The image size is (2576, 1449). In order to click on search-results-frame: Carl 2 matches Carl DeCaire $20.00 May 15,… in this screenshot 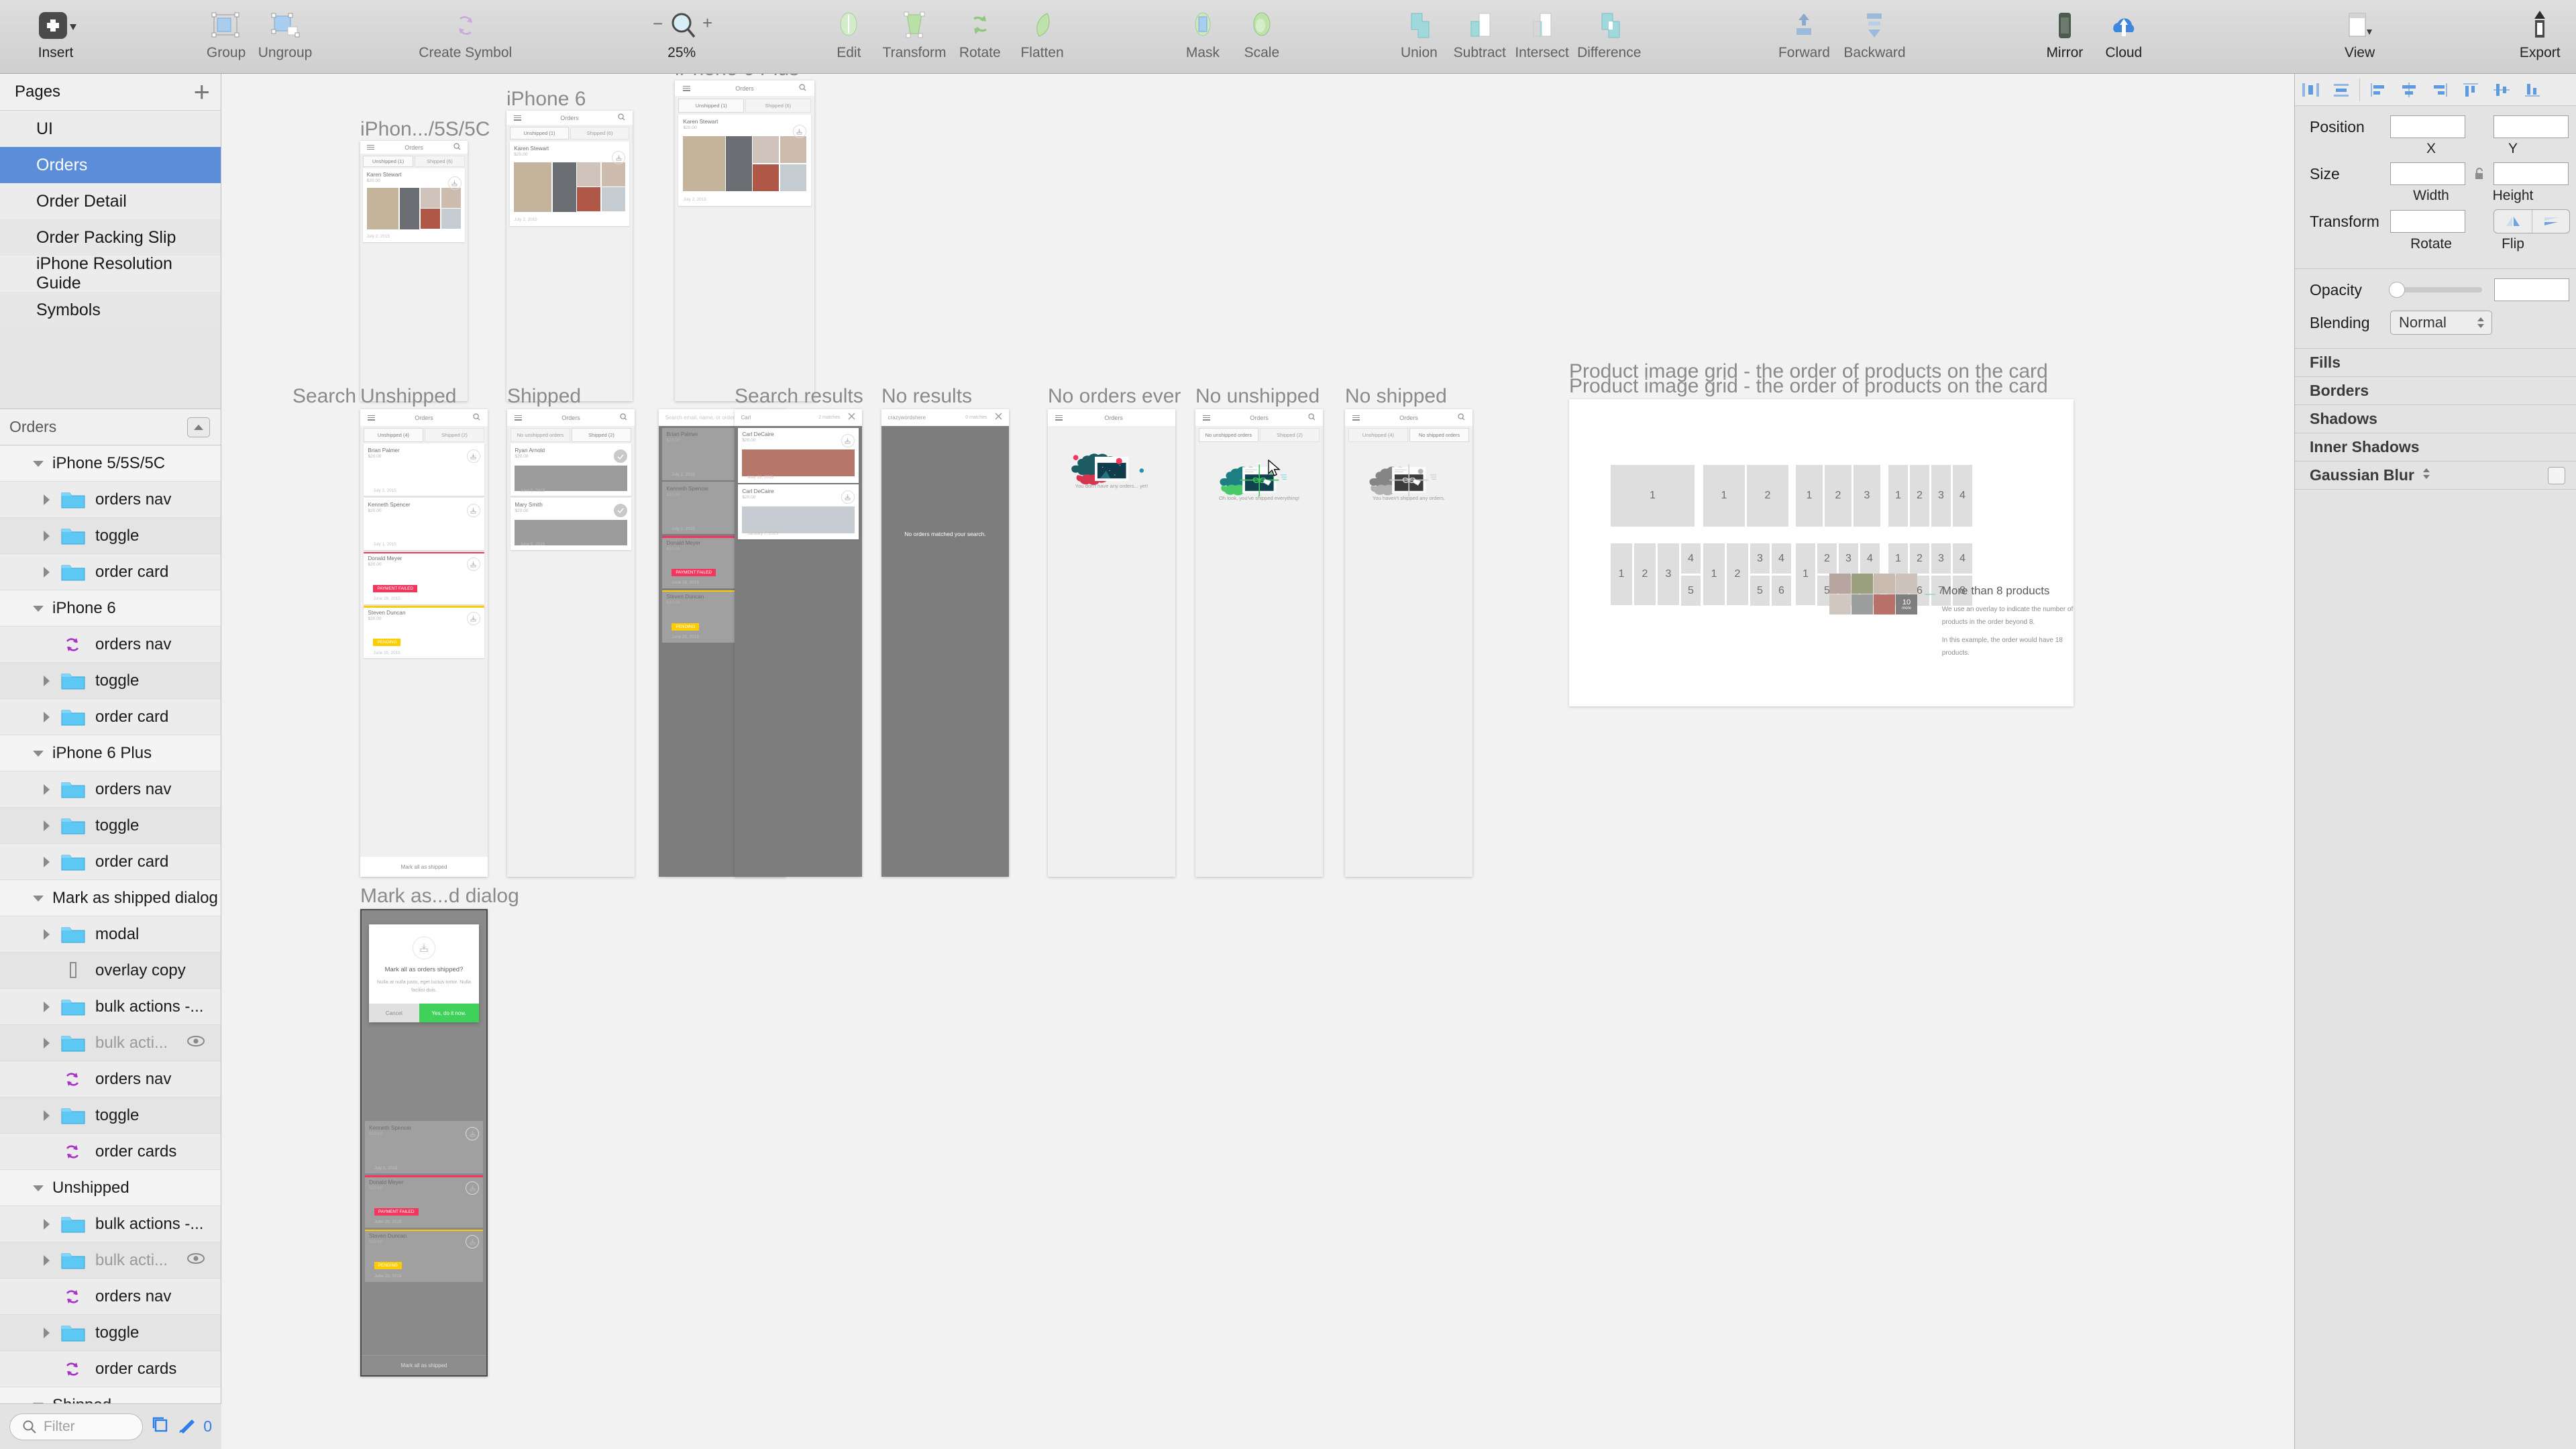, I will do `click(798, 643)`.